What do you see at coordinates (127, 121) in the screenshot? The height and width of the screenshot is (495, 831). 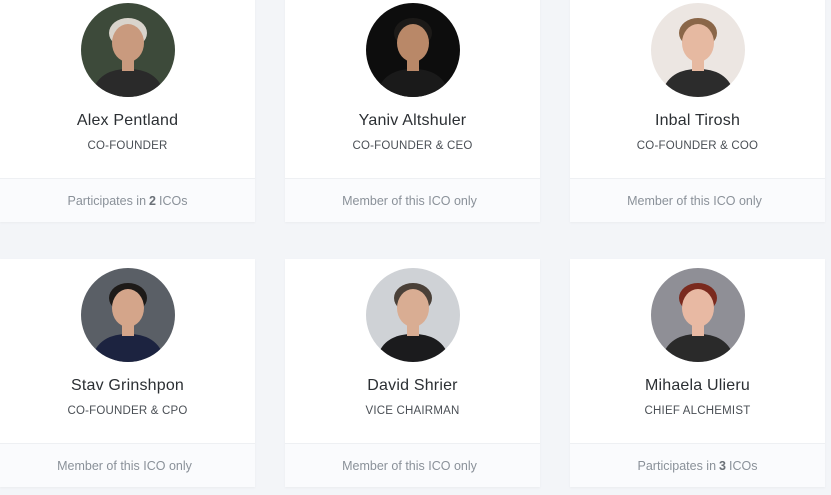 I see `member-name: Alex Pentland` at bounding box center [127, 121].